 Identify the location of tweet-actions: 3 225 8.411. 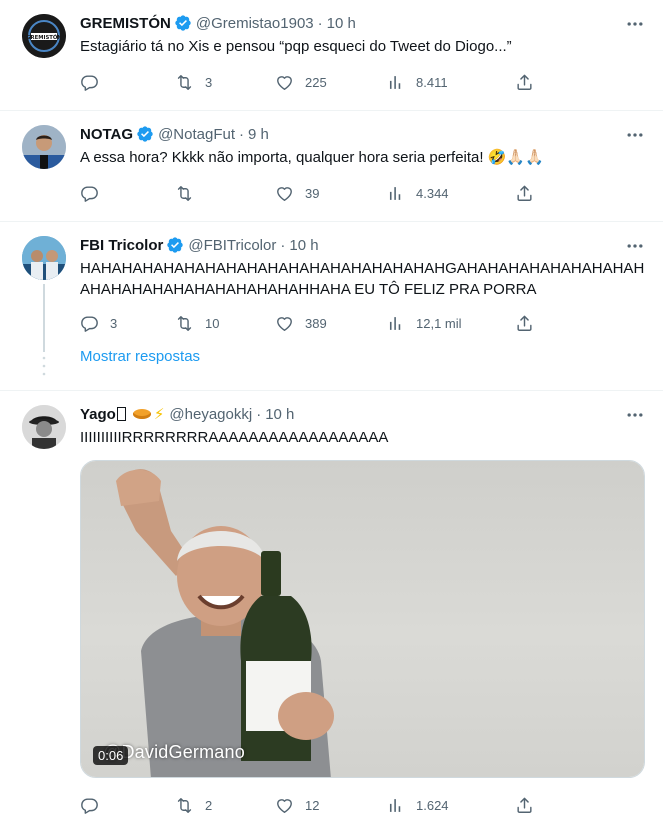
(363, 82).